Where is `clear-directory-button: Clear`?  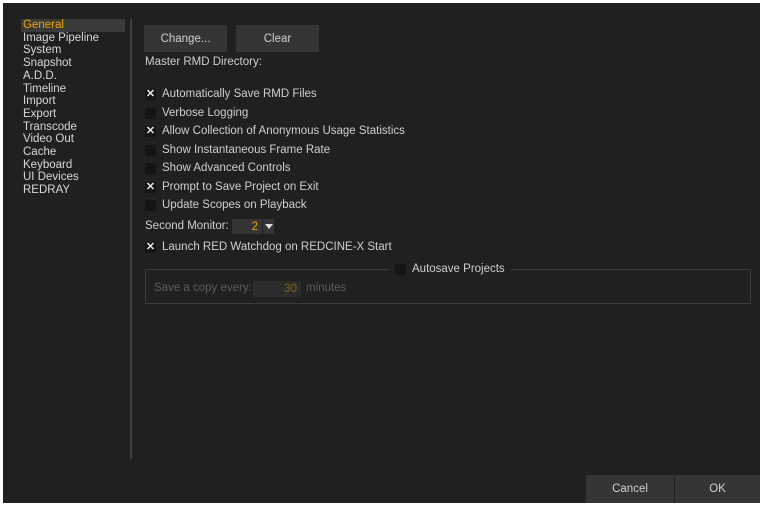 clear-directory-button: Clear is located at coordinates (277, 38).